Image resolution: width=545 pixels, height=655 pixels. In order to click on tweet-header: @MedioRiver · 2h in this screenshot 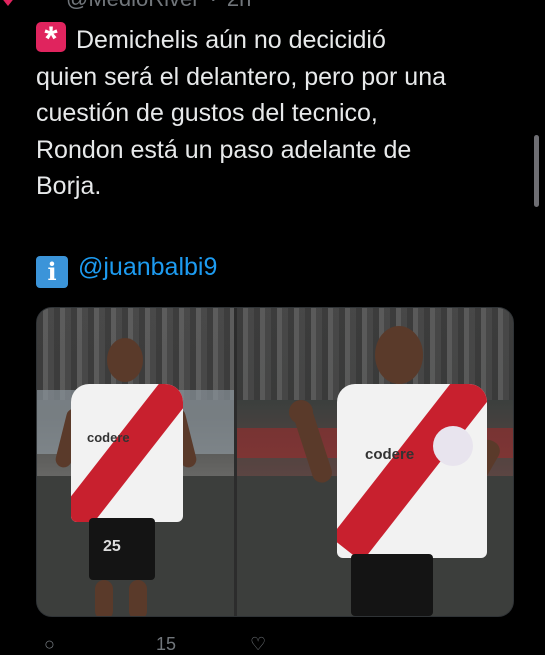, I will do `click(158, 6)`.